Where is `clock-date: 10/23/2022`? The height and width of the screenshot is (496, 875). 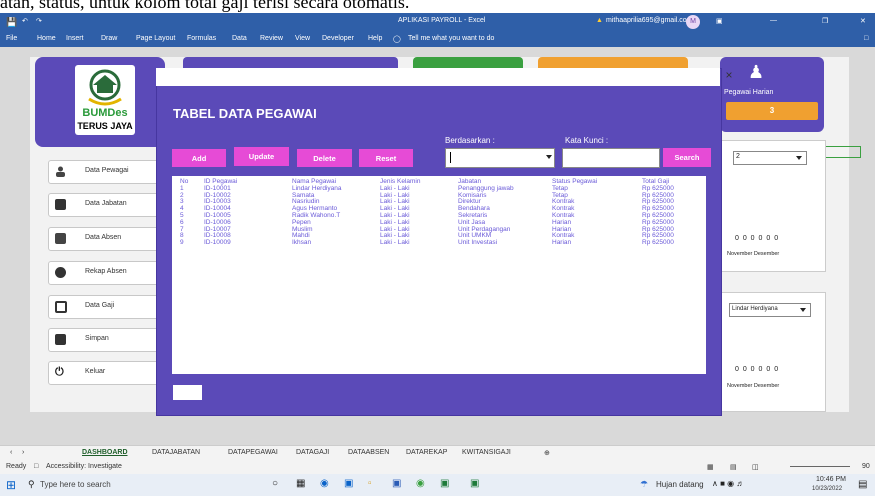 clock-date: 10/23/2022 is located at coordinates (827, 489).